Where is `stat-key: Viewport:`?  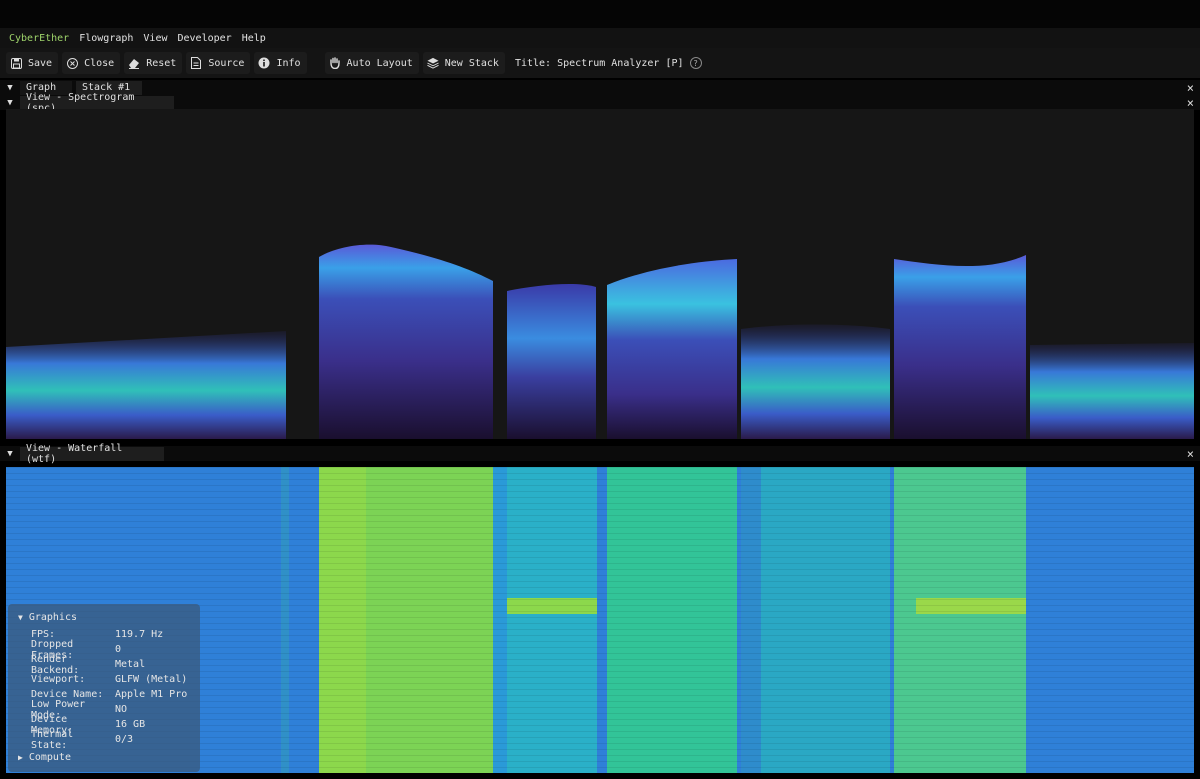
stat-key: Viewport: is located at coordinates (58, 679).